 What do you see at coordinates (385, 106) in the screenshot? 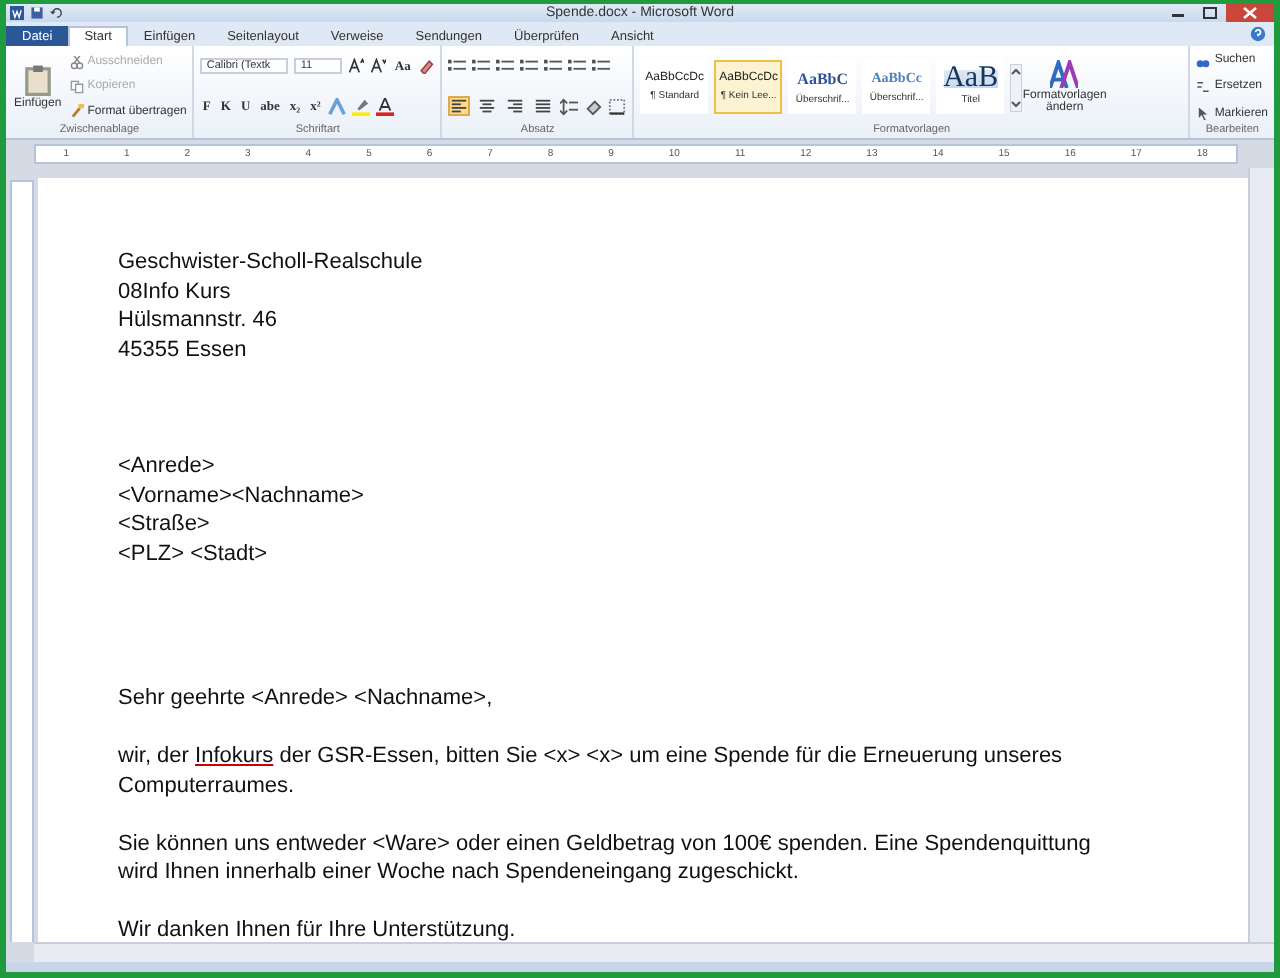
I see `font-color-icon` at bounding box center [385, 106].